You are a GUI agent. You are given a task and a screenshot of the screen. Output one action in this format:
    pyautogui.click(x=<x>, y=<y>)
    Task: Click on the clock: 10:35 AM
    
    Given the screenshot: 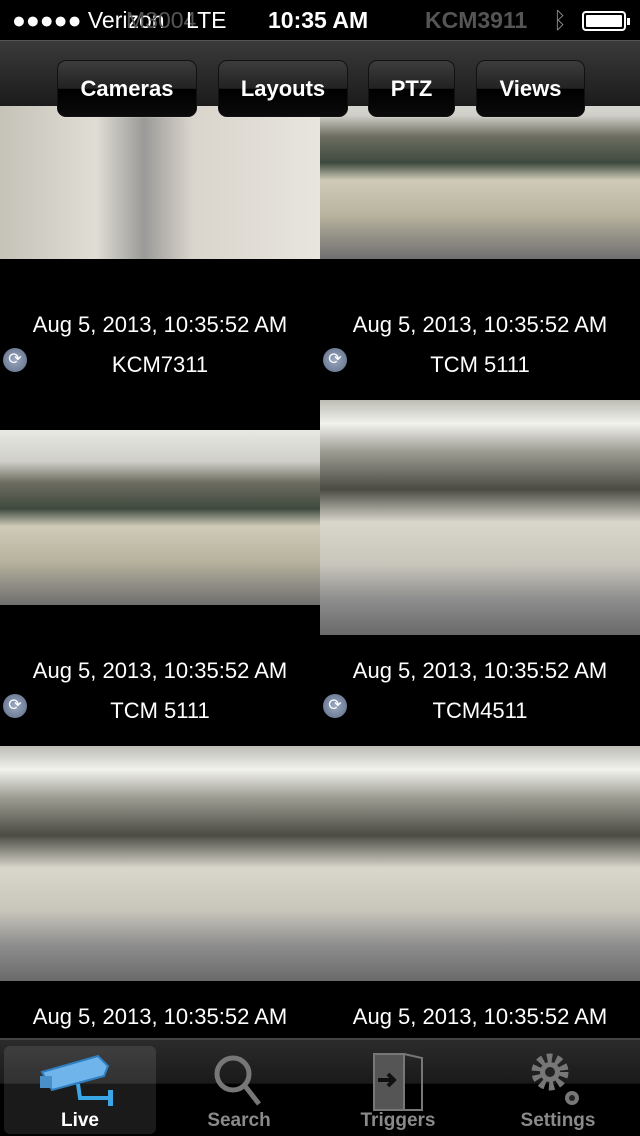 What is the action you would take?
    pyautogui.click(x=318, y=20)
    